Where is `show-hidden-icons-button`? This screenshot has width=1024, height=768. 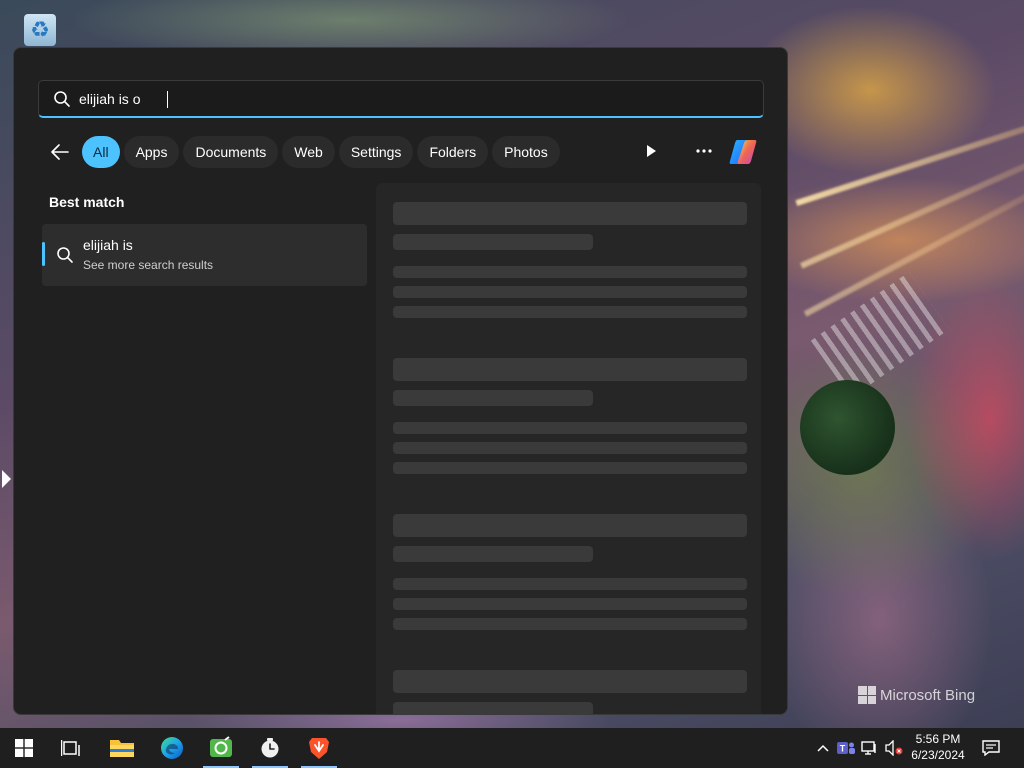 show-hidden-icons-button is located at coordinates (823, 748).